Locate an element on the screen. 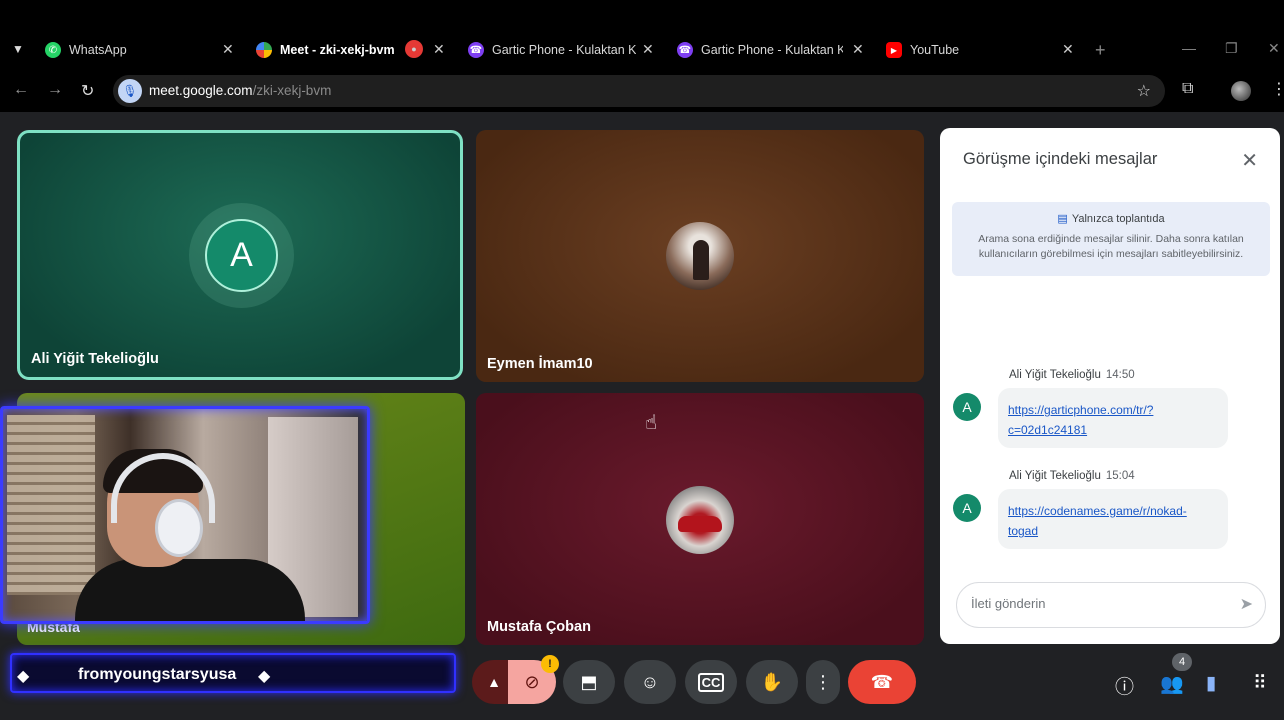 Image resolution: width=1284 pixels, height=720 pixels. chat-panel-title: Görüşme içindeki mesajlar is located at coordinates (1060, 159).